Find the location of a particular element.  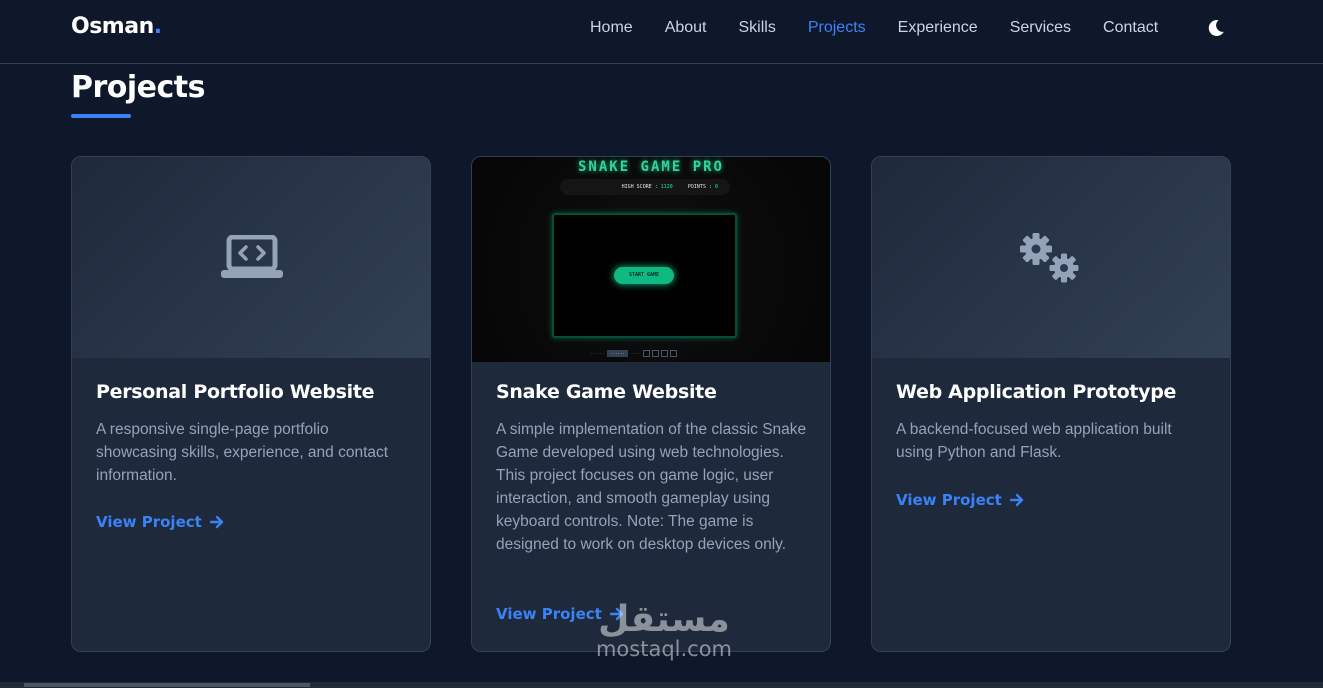

snake-high-score-value: 1120 is located at coordinates (666, 187).